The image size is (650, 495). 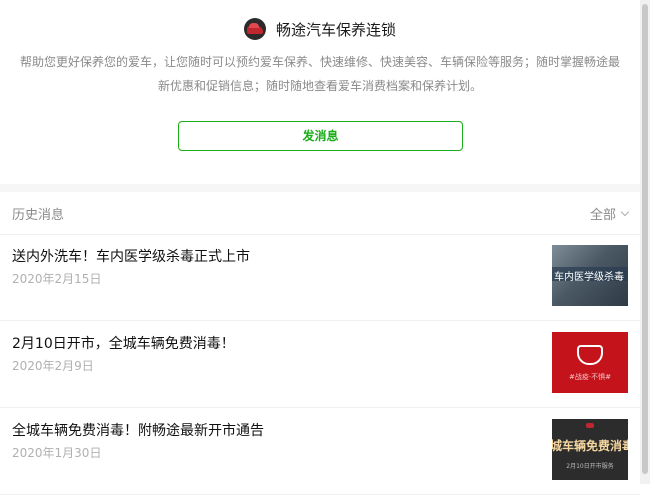 I want to click on history-filter-dropdown: 全部, so click(x=609, y=213).